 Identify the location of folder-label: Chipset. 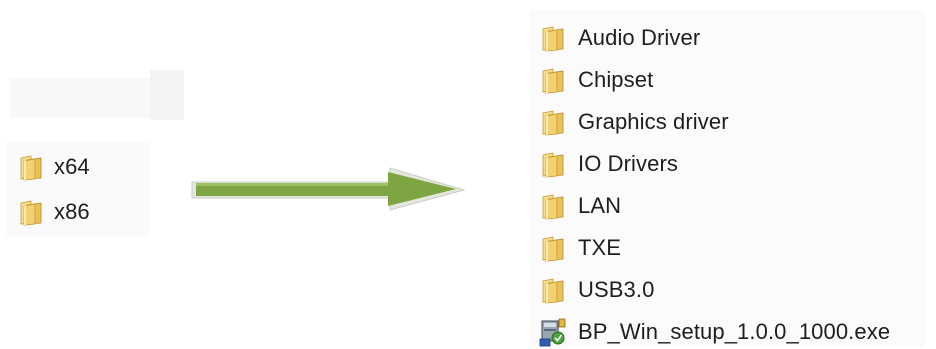
(616, 79).